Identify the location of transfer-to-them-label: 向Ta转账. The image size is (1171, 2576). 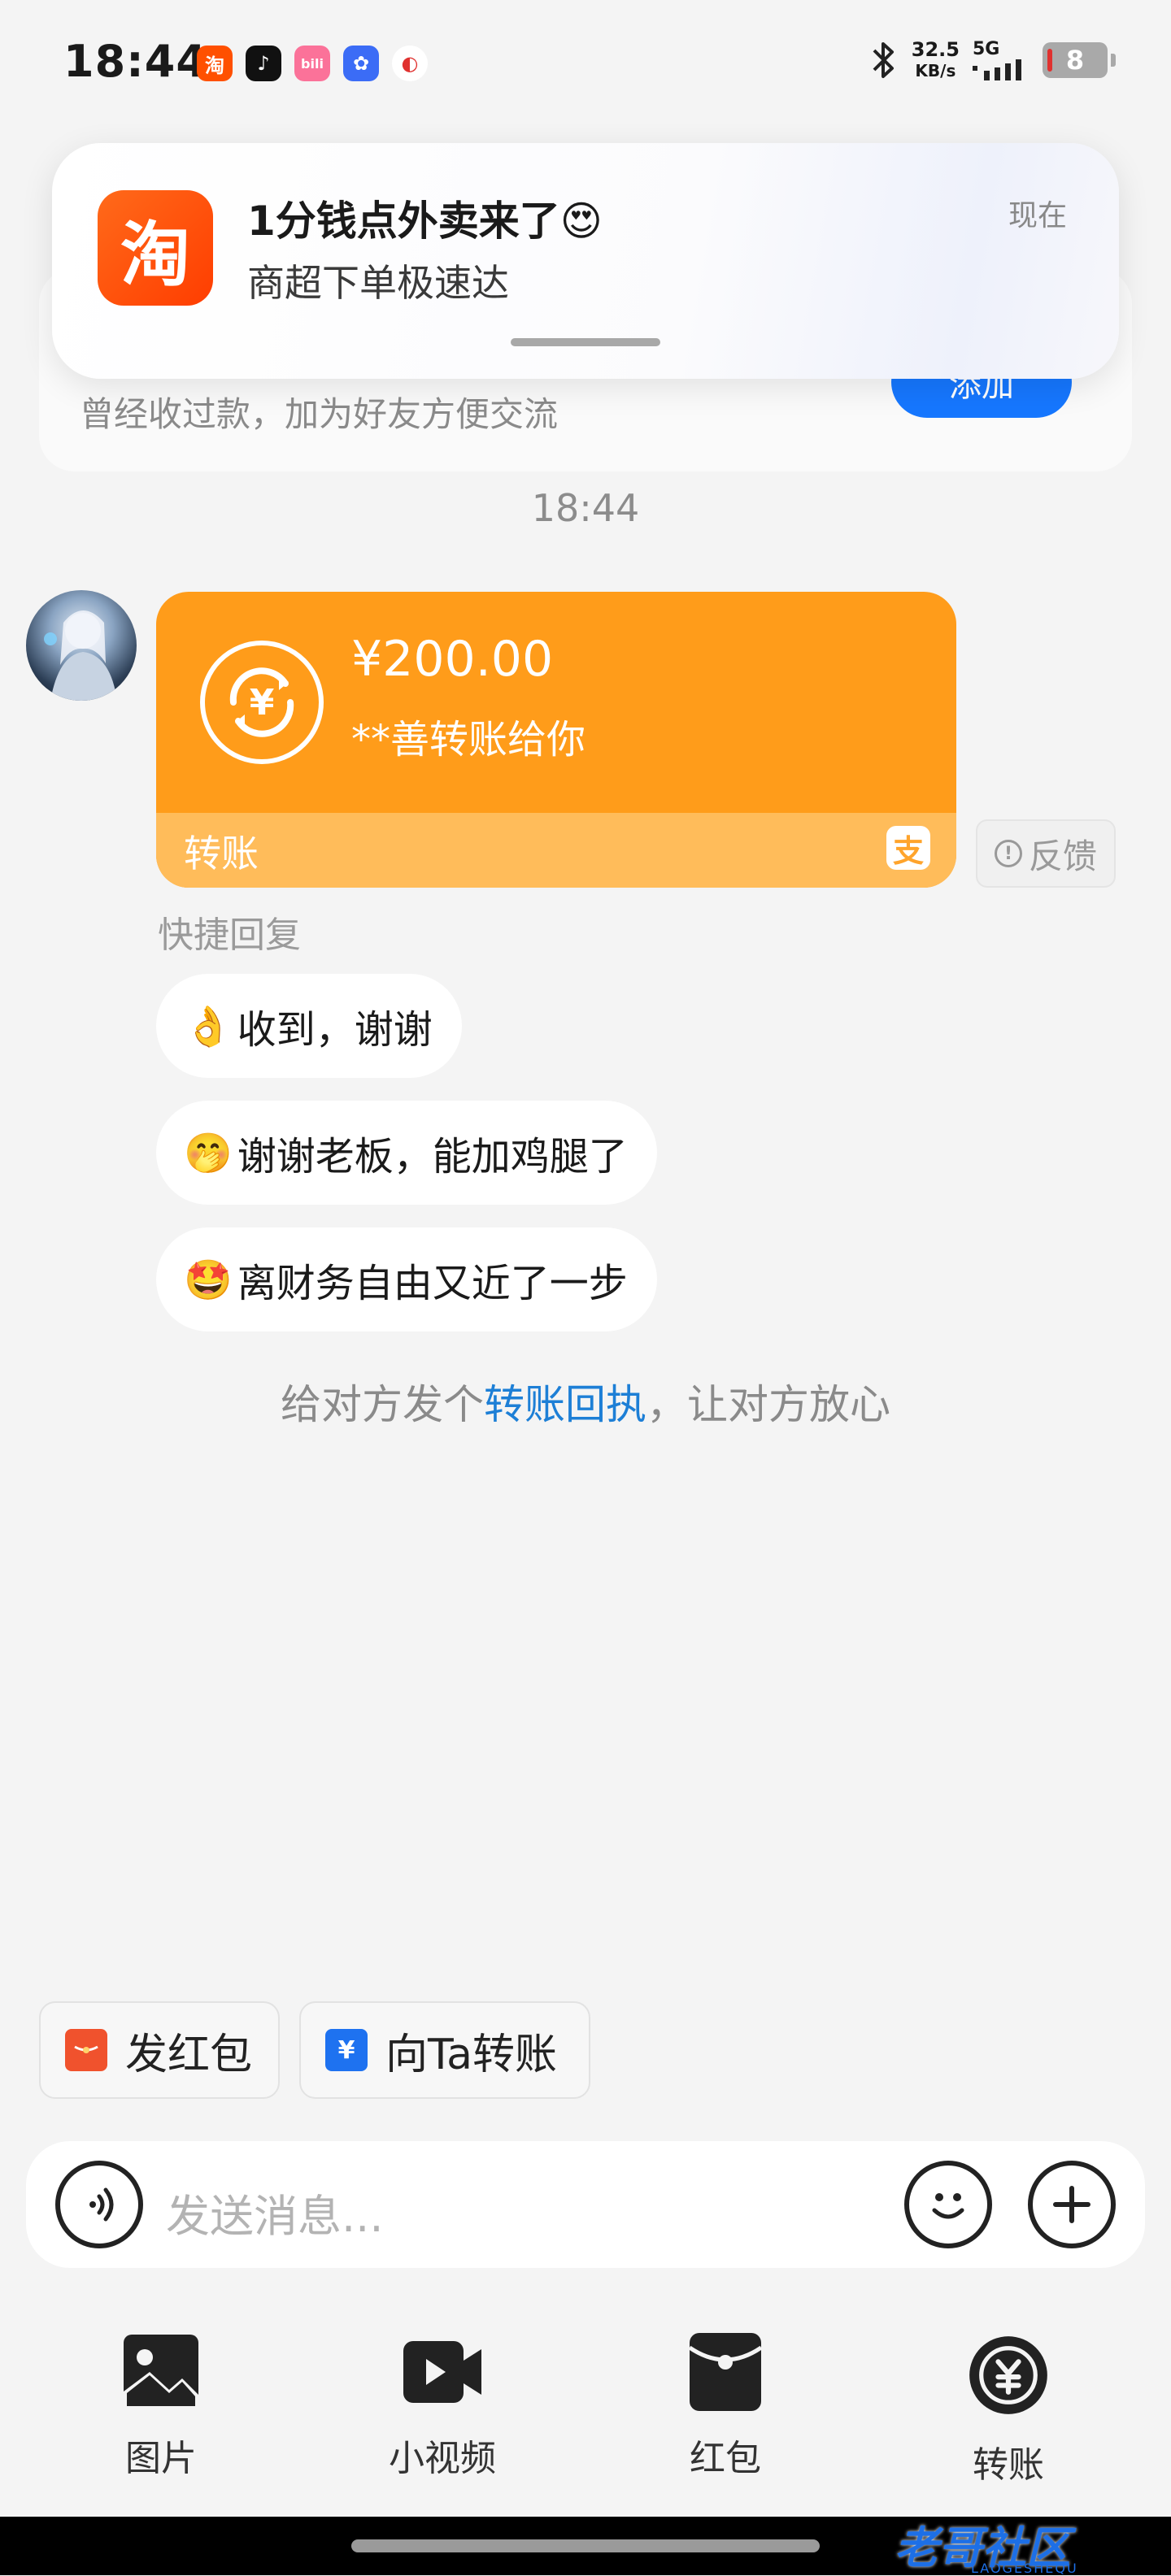
(471, 2054).